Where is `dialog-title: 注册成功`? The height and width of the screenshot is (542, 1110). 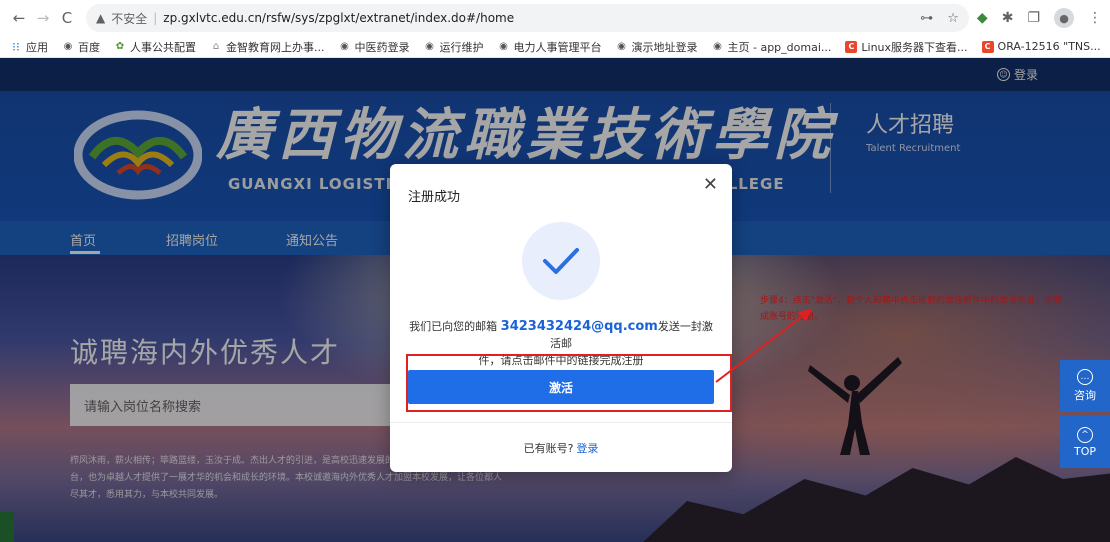 dialog-title: 注册成功 is located at coordinates (434, 197).